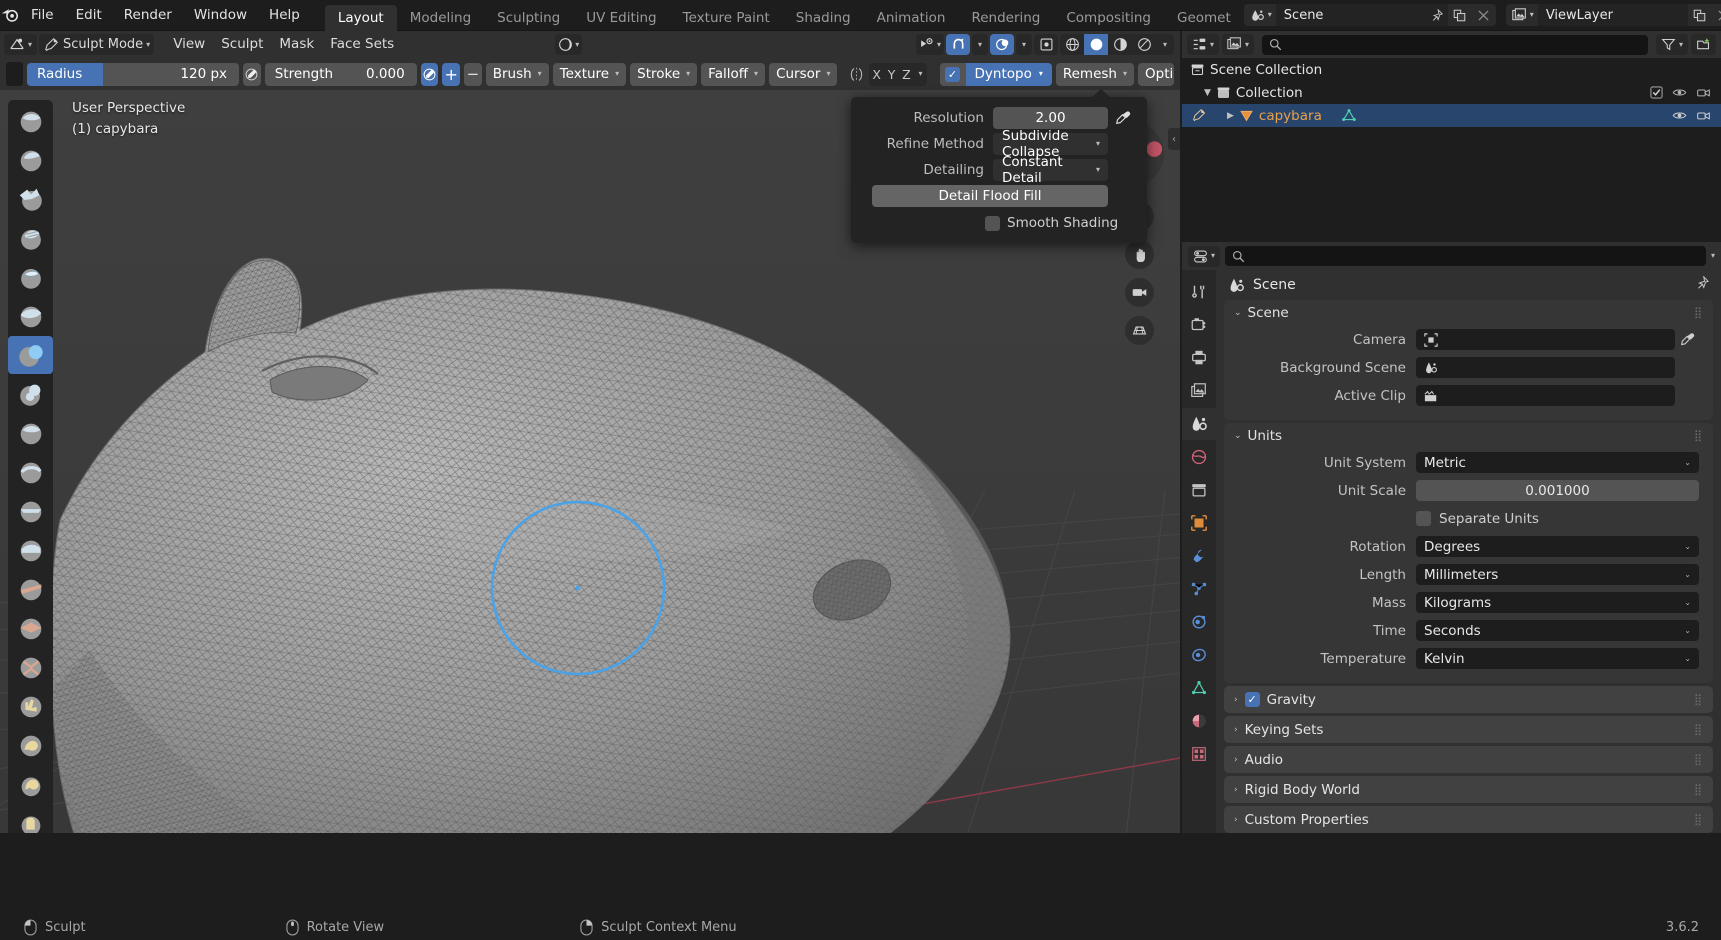 This screenshot has height=940, width=1721. Describe the element at coordinates (30, 433) in the screenshot. I see `tool-crease` at that location.